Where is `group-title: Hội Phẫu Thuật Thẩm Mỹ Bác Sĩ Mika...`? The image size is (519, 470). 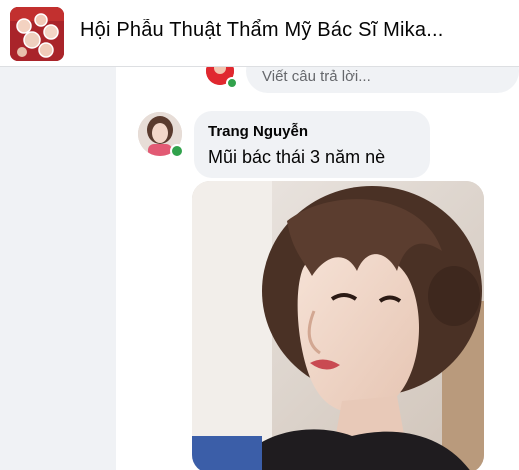 group-title: Hội Phẫu Thuật Thẩm Mỹ Bác Sĩ Mika... is located at coordinates (295, 30).